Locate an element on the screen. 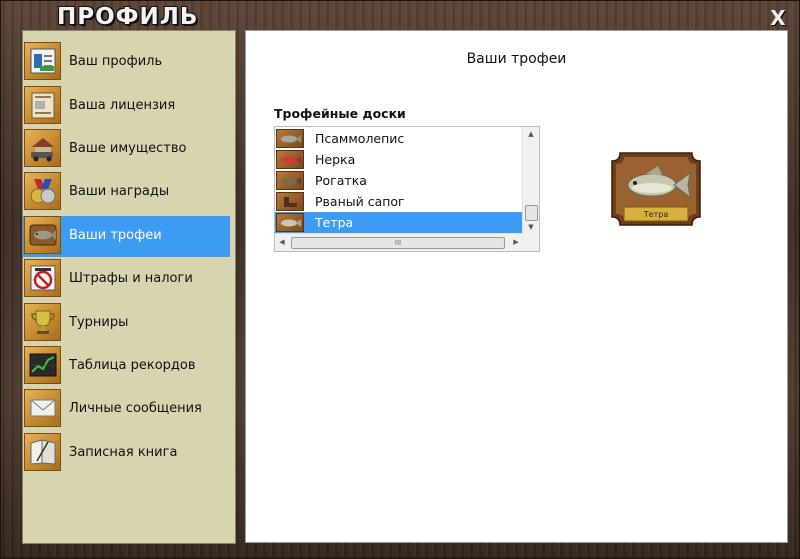 The width and height of the screenshot is (800, 559). sidebar-item-label: Записная книга is located at coordinates (123, 452).